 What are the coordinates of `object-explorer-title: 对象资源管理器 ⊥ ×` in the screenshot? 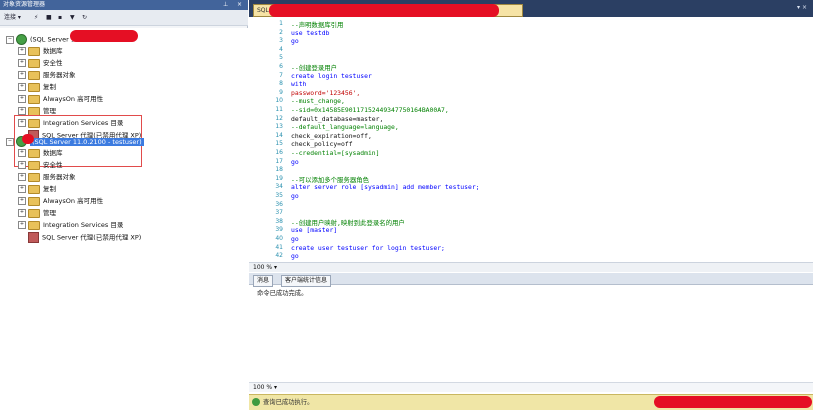 It's located at (124, 5).